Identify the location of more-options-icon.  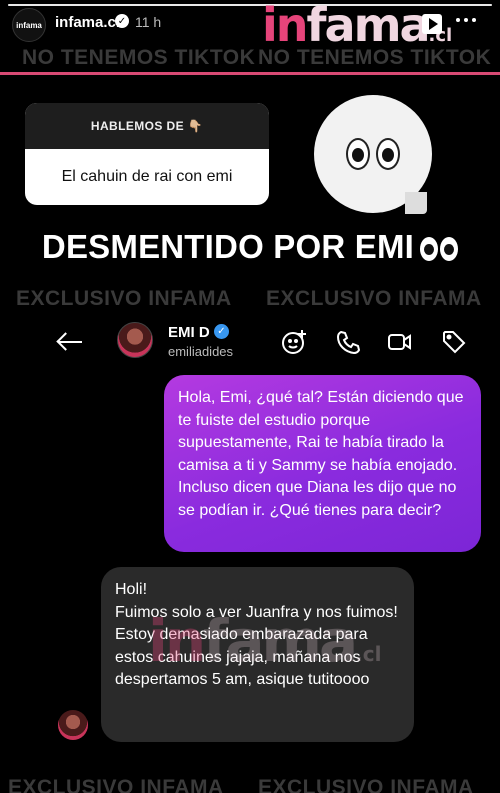
(467, 25).